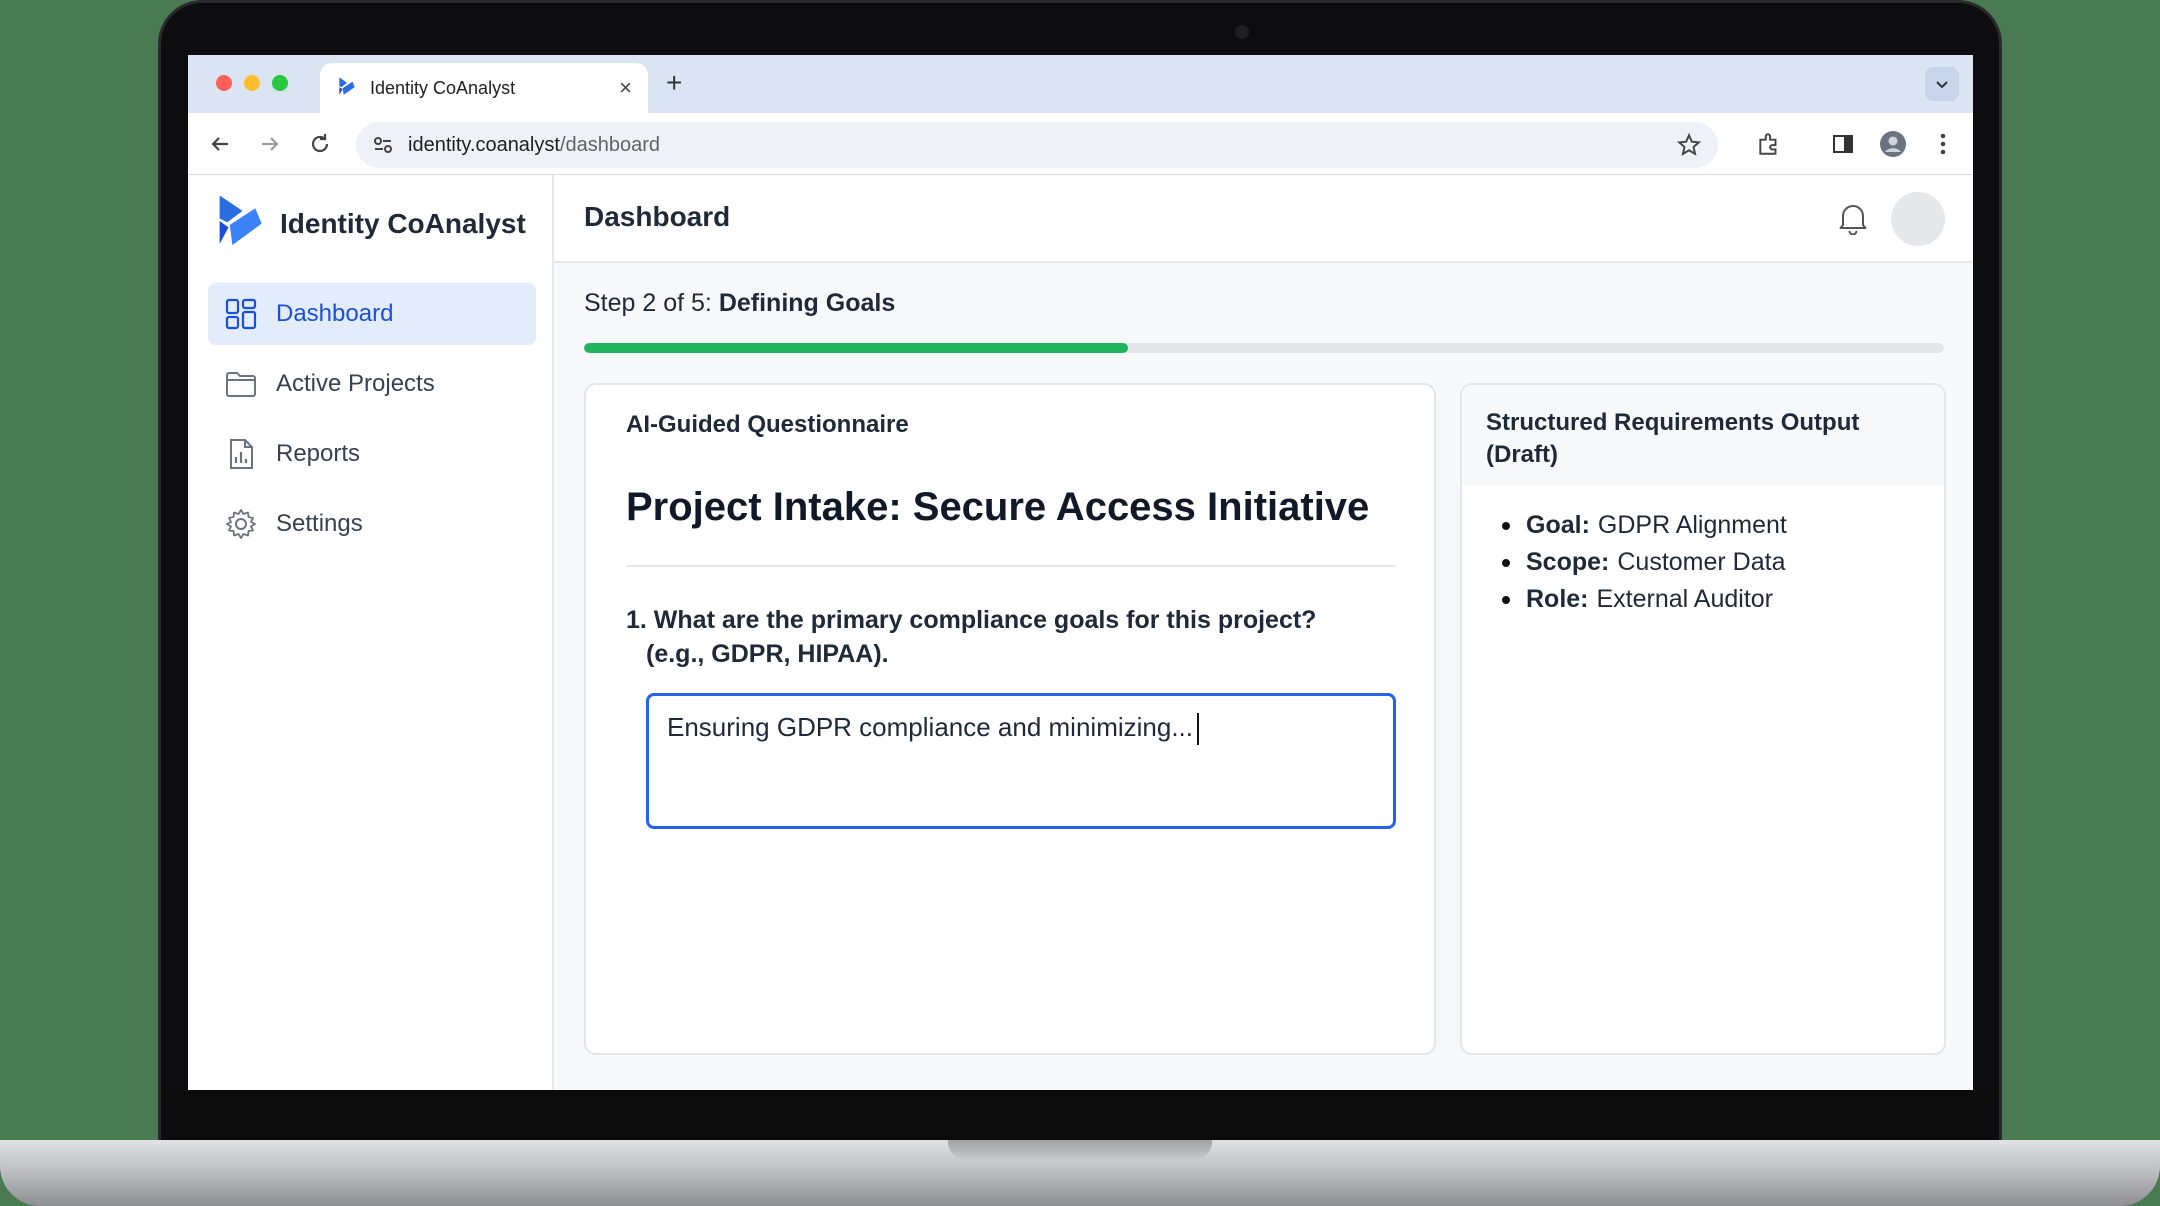 Image resolution: width=2160 pixels, height=1206 pixels. I want to click on more-vertical-icon, so click(1943, 144).